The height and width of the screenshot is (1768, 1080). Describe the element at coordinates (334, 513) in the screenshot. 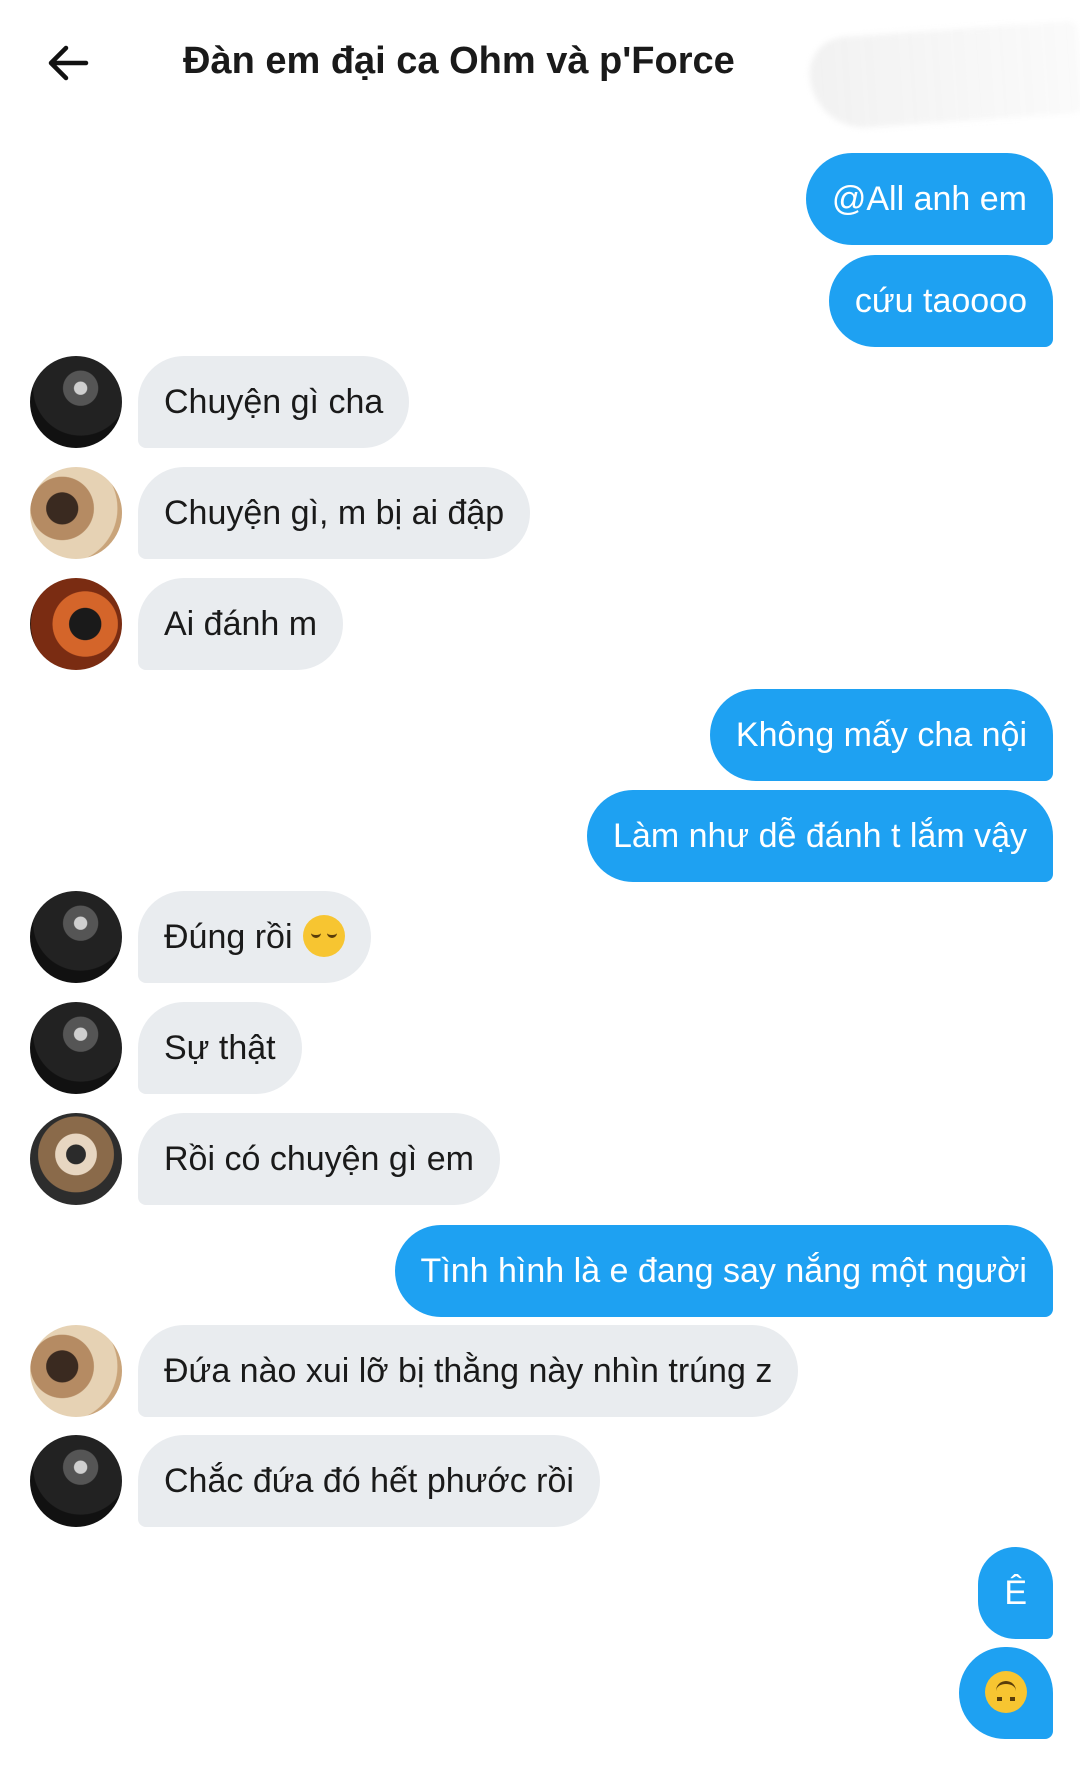

I see `incoming-message-bubble: Chuyện gì, m bị ai đập` at that location.